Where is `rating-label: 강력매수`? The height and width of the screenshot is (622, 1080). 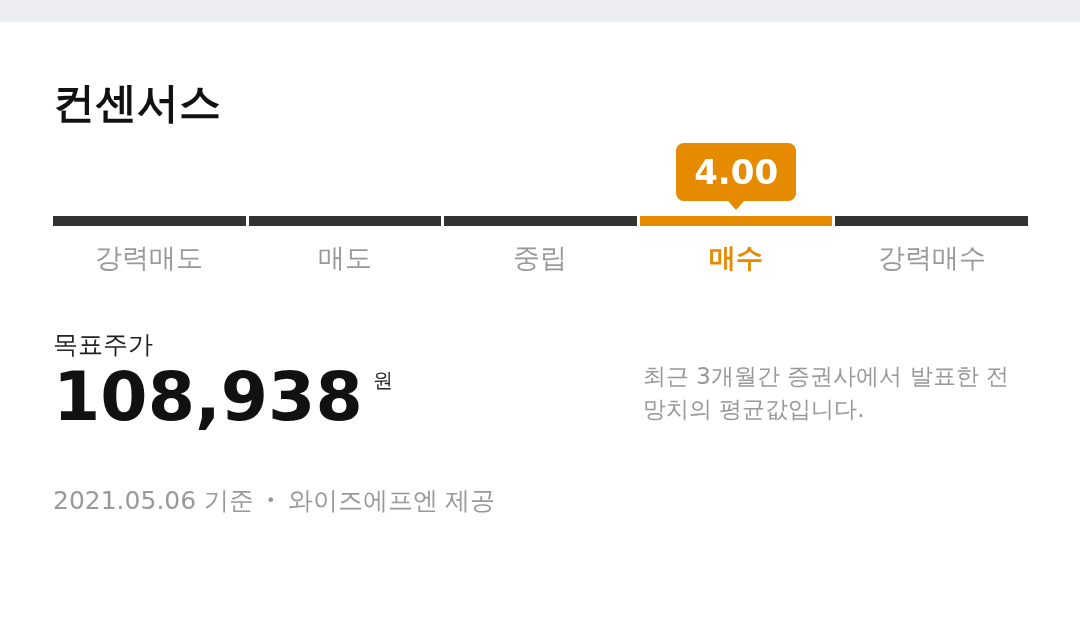
rating-label: 강력매수 is located at coordinates (931, 258).